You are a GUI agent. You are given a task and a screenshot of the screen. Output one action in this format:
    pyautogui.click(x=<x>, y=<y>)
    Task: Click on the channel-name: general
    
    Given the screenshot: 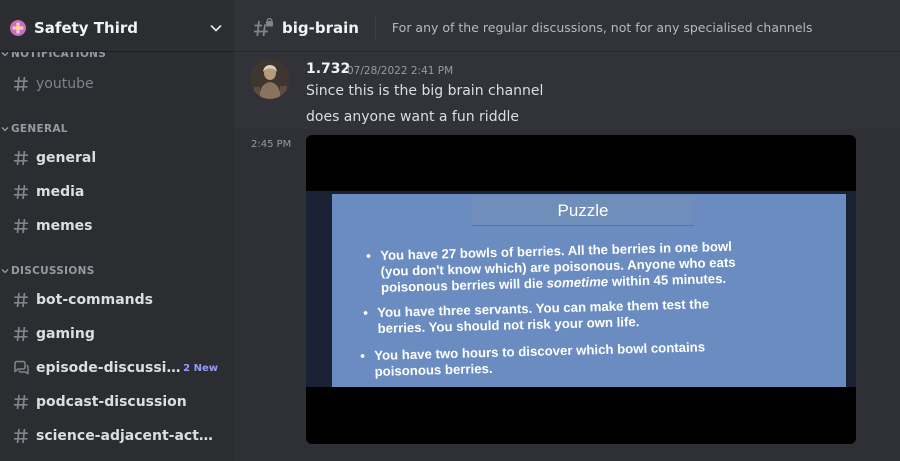 What is the action you would take?
    pyautogui.click(x=66, y=158)
    